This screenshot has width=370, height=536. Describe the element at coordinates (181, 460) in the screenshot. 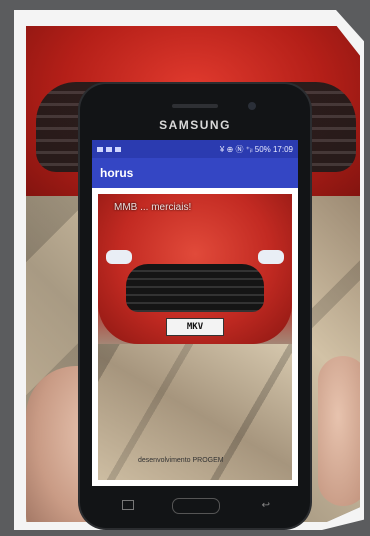

I see `footer-text: desenvolvimento PROGEM` at that location.